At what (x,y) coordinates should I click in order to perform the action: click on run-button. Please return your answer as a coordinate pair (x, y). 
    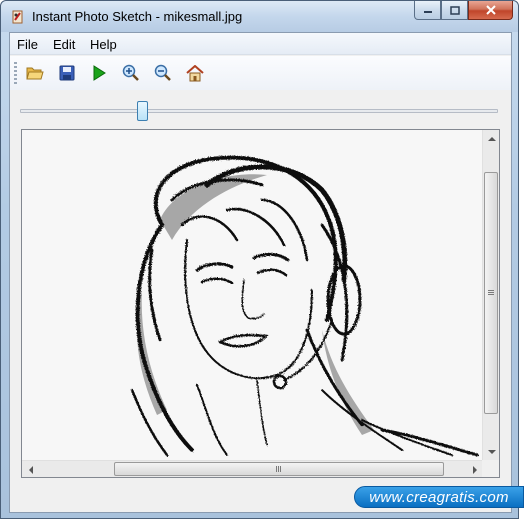
    Looking at the image, I should click on (99, 73).